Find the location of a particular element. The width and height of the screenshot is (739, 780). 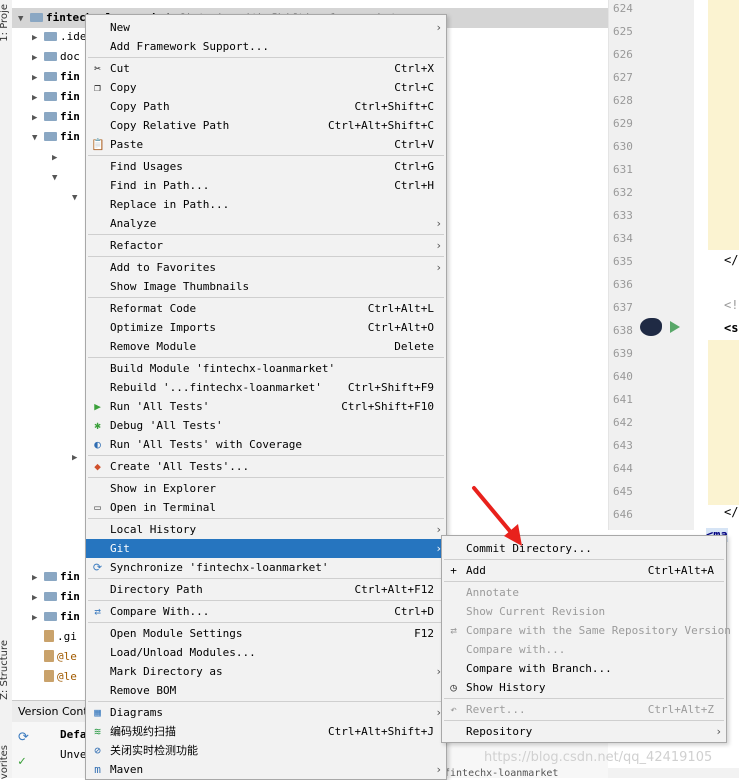

menu-item-find-in-path: Find in Path... Ctrl+H is located at coordinates (266, 185).